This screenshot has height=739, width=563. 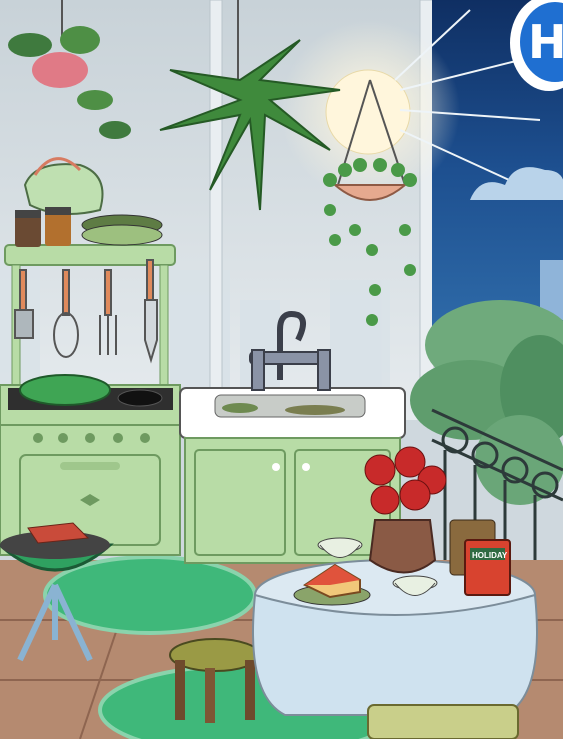 What do you see at coordinates (405, 510) in the screenshot?
I see `flower-vase` at bounding box center [405, 510].